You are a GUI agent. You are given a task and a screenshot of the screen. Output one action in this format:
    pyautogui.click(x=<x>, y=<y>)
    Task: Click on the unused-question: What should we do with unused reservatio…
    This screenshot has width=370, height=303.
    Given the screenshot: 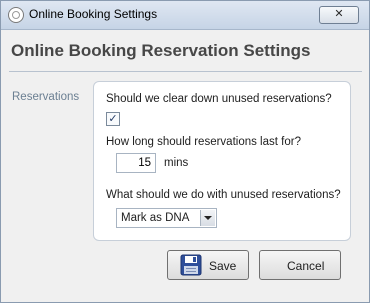 What is the action you would take?
    pyautogui.click(x=223, y=195)
    